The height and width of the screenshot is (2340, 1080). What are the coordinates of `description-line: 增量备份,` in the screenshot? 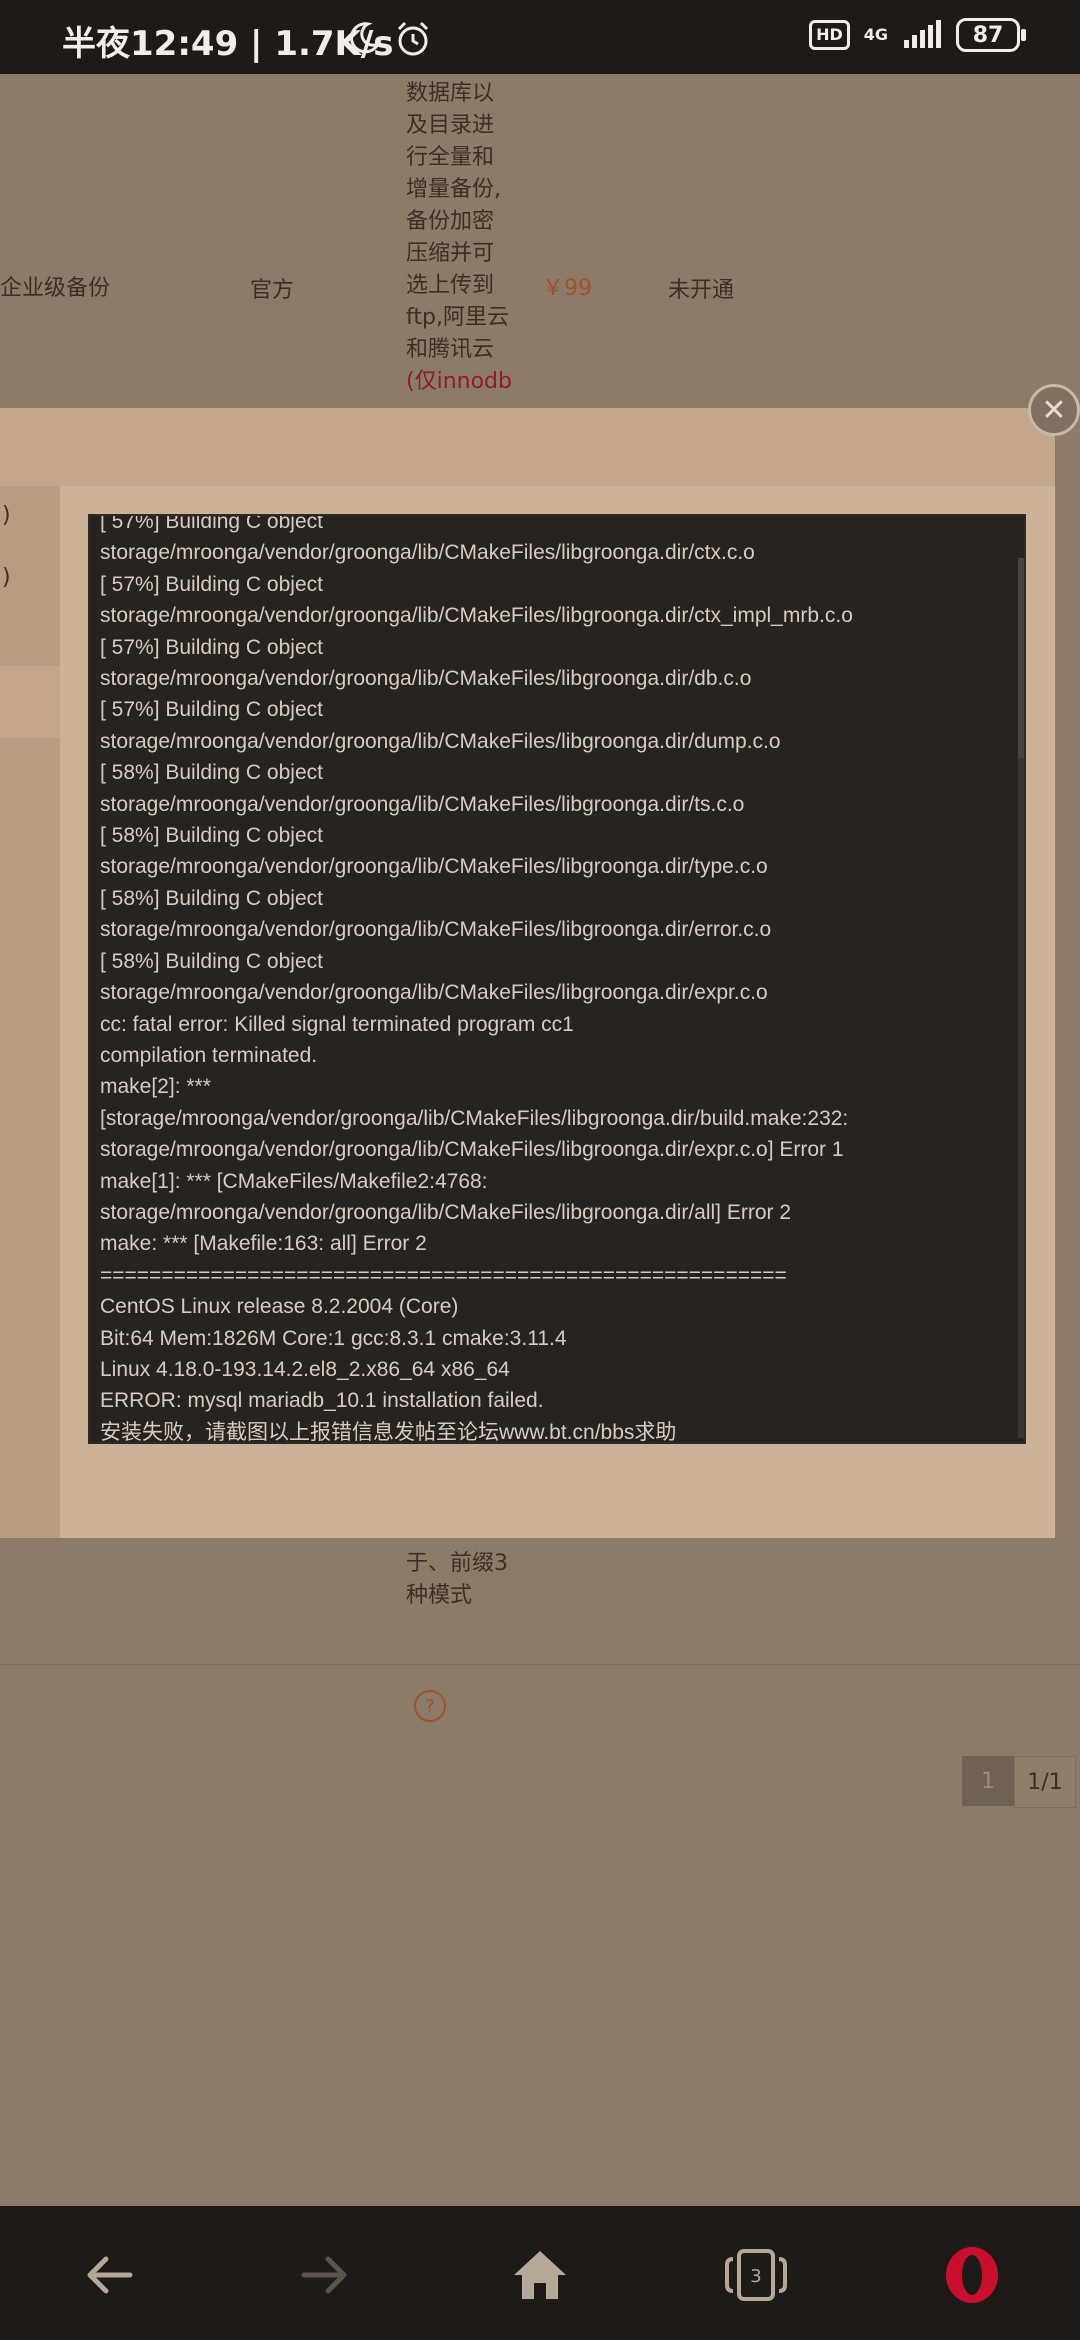 It's located at (453, 189).